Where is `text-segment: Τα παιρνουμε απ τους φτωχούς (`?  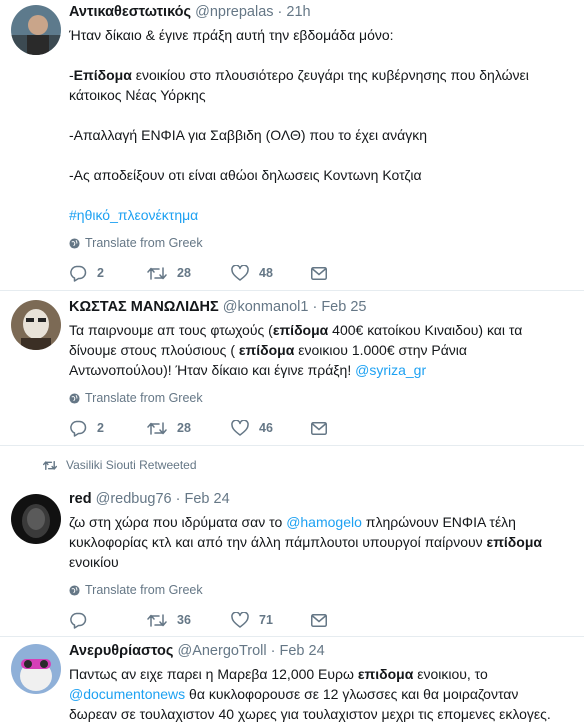
text-segment: Τα παιρνουμε απ τους φτωχούς ( is located at coordinates (171, 330).